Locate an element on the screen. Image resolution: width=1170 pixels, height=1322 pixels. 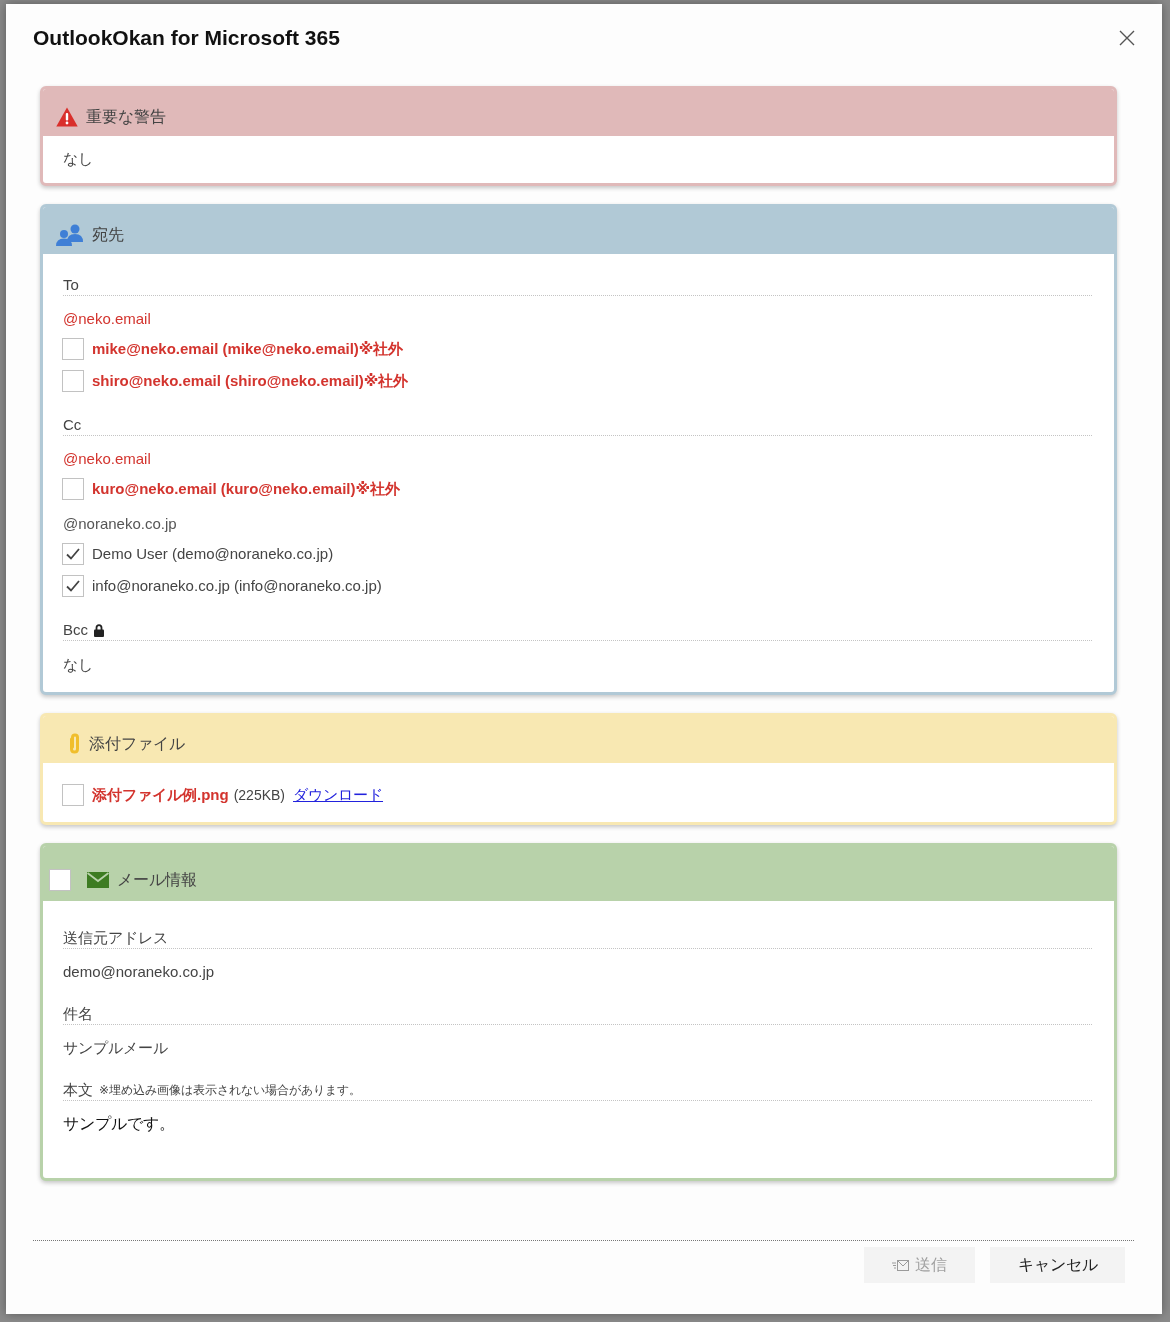
message-body: サンプルです。 is located at coordinates (119, 1124).